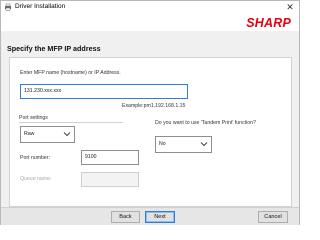 The width and height of the screenshot is (320, 240). Describe the element at coordinates (150, 7) in the screenshot. I see `title-bar: Driver Installation ✕` at that location.